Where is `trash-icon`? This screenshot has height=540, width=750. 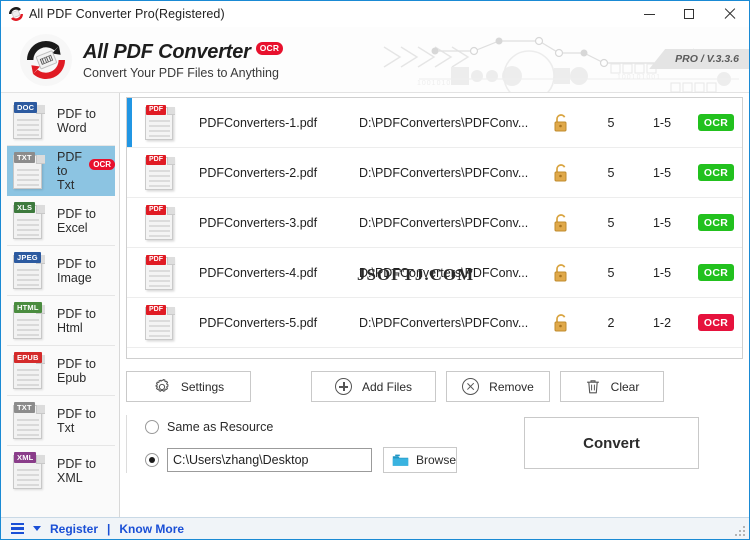 trash-icon is located at coordinates (592, 386).